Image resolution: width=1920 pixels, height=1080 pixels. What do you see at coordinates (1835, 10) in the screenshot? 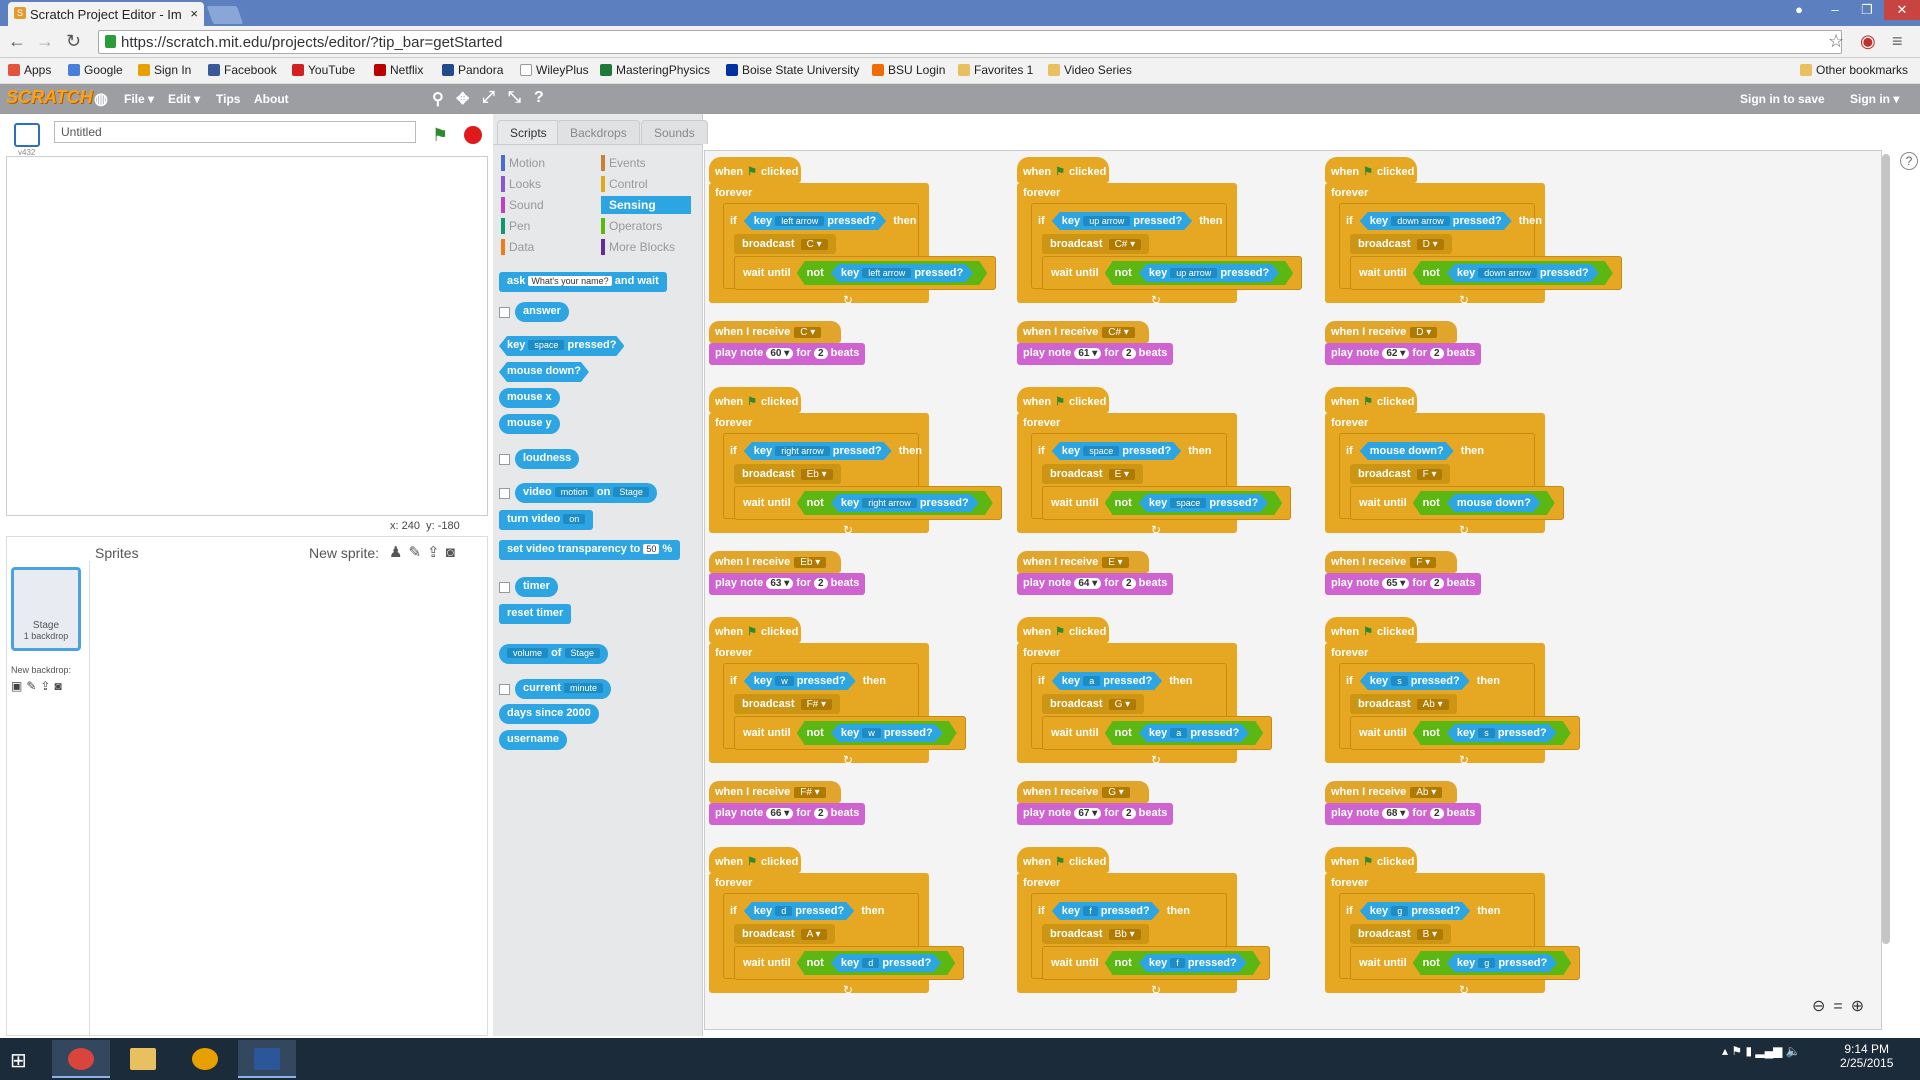
I see `minimize-icon: –` at bounding box center [1835, 10].